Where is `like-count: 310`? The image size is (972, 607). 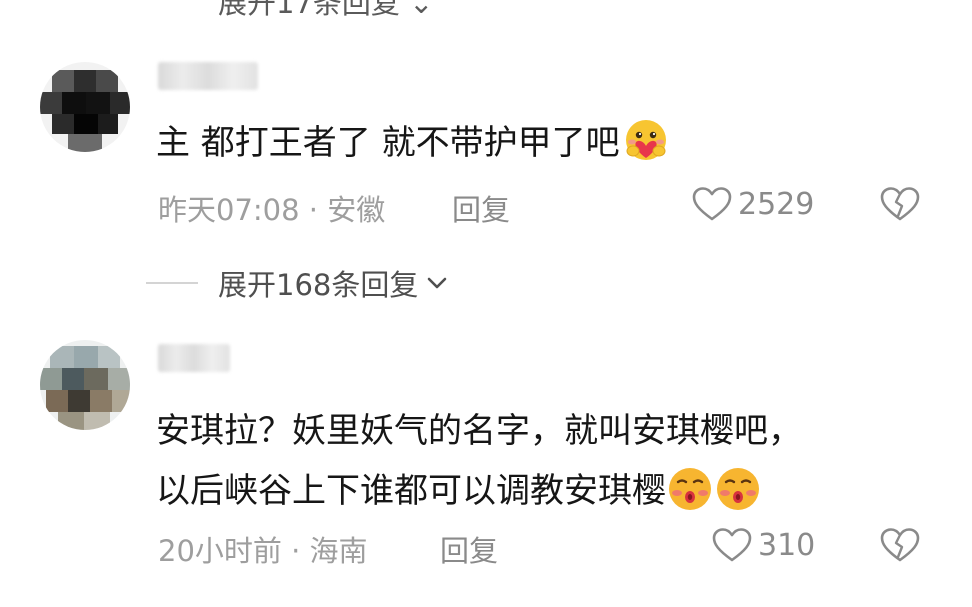 like-count: 310 is located at coordinates (787, 545).